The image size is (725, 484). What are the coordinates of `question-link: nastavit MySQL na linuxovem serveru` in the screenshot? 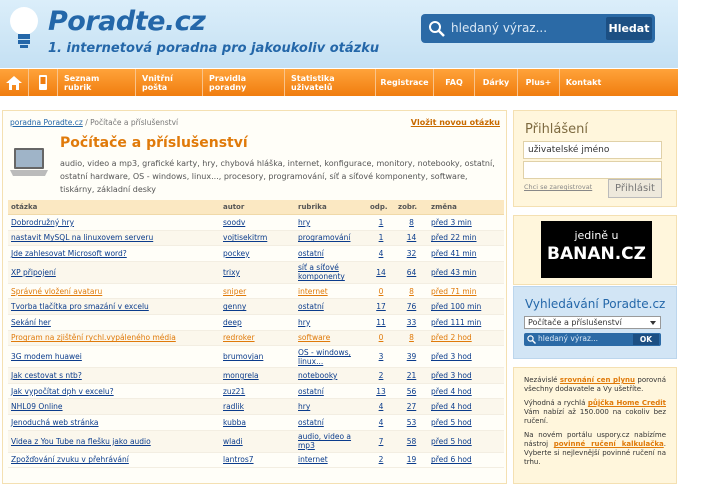 It's located at (82, 237).